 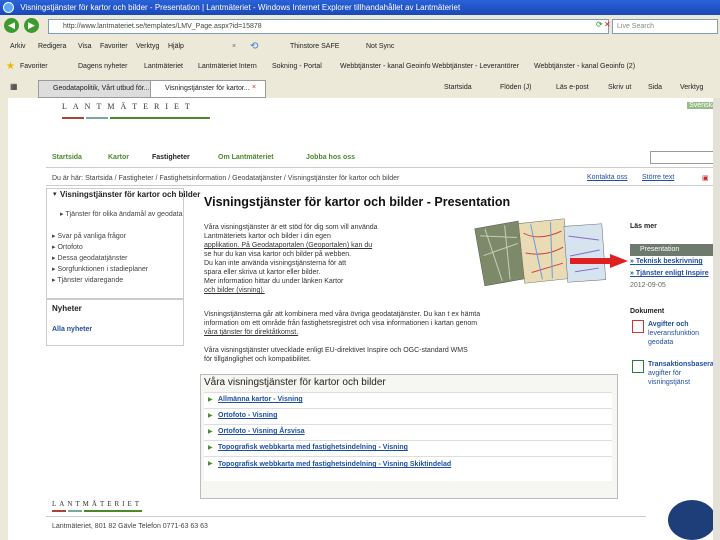 I want to click on site-logo: LANTMÄTERIET, so click(x=129, y=106).